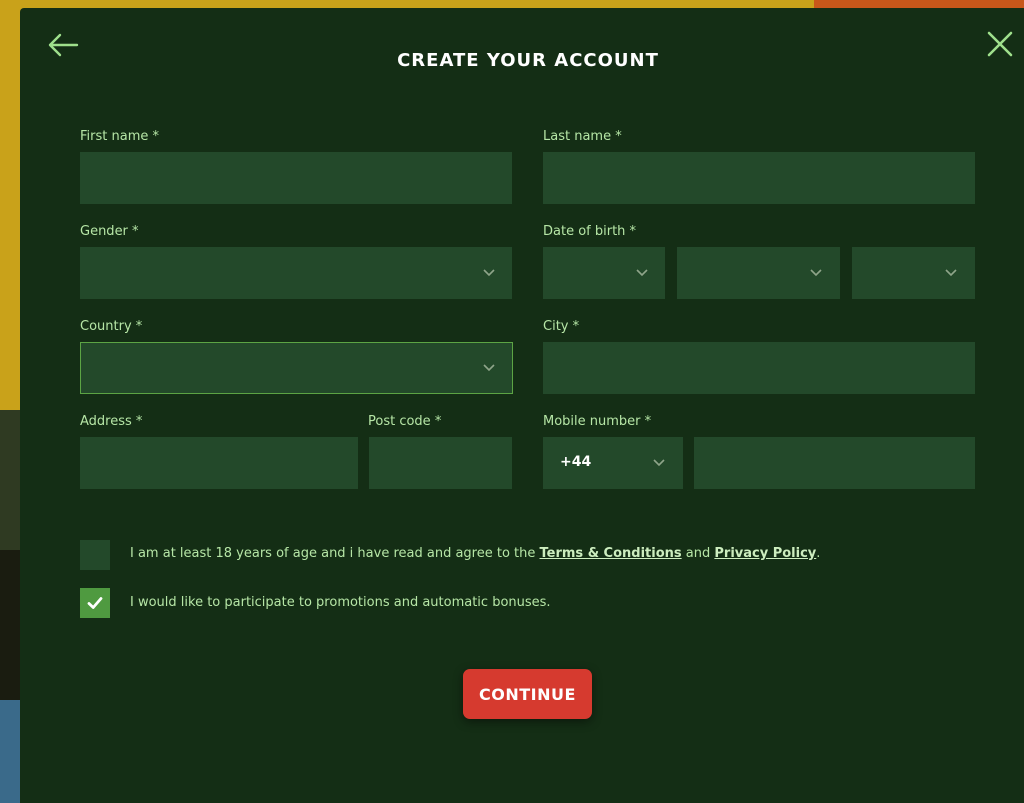 The image size is (1024, 803). What do you see at coordinates (758, 273) in the screenshot?
I see `dob-month-select` at bounding box center [758, 273].